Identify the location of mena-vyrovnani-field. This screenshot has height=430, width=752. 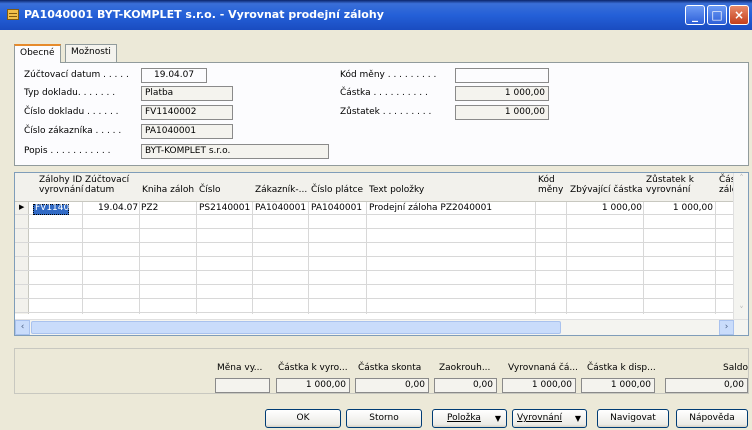
(242, 385).